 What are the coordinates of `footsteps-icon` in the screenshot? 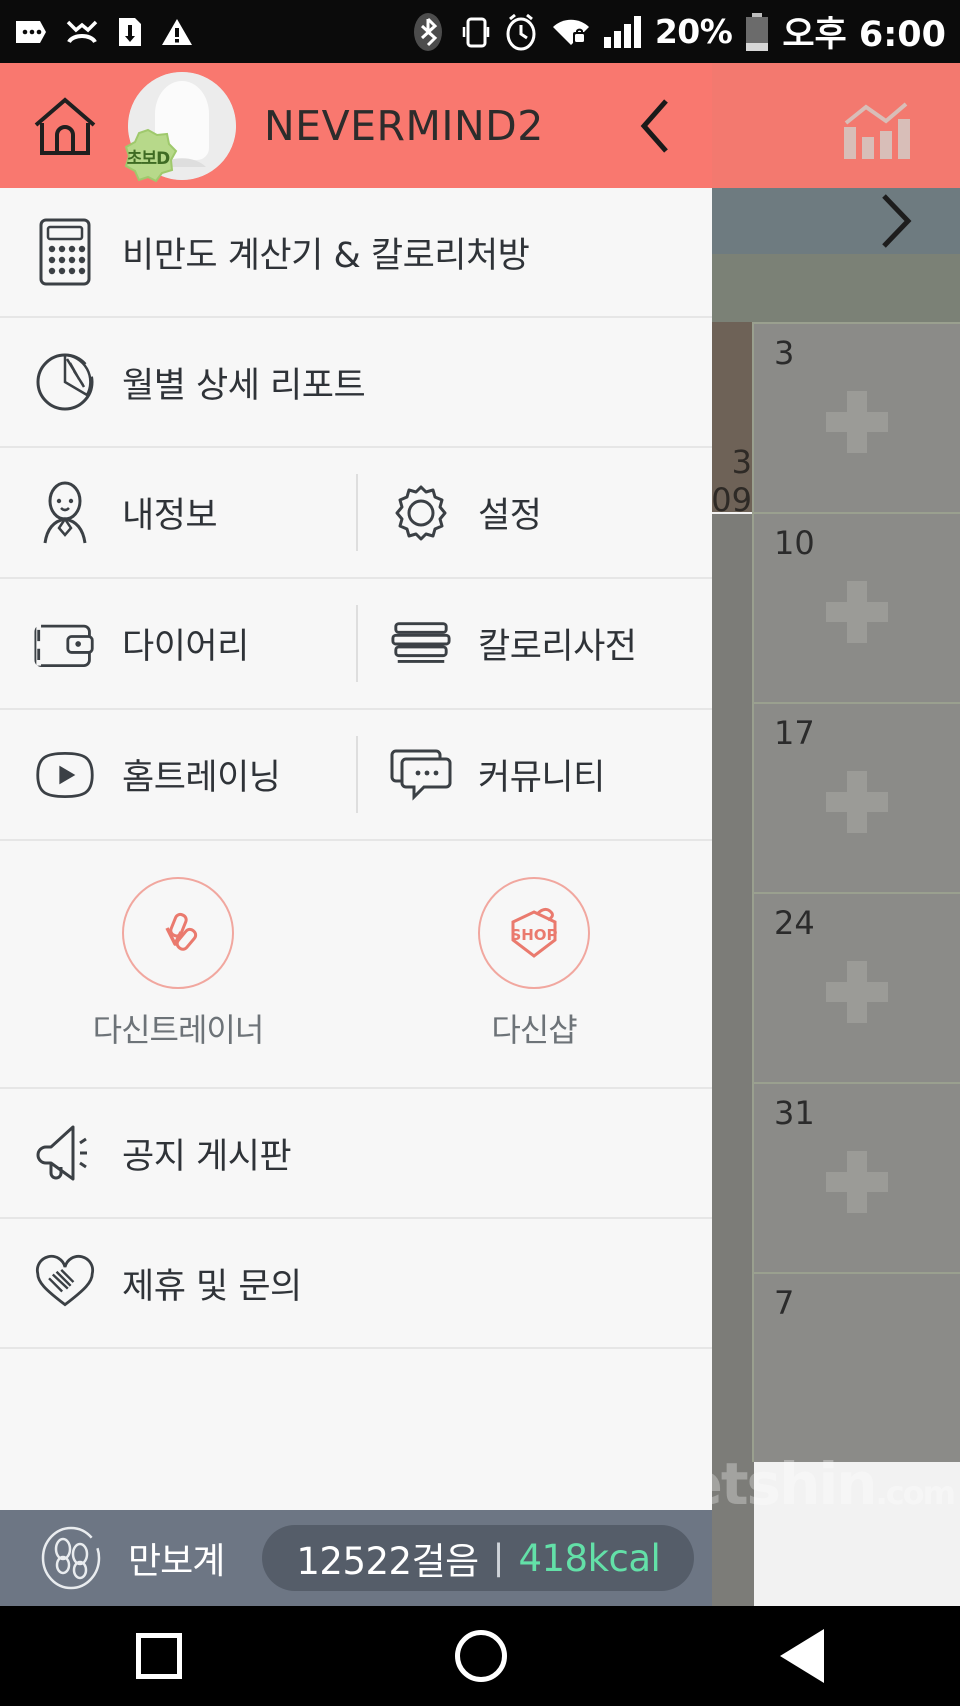 It's located at (71, 1558).